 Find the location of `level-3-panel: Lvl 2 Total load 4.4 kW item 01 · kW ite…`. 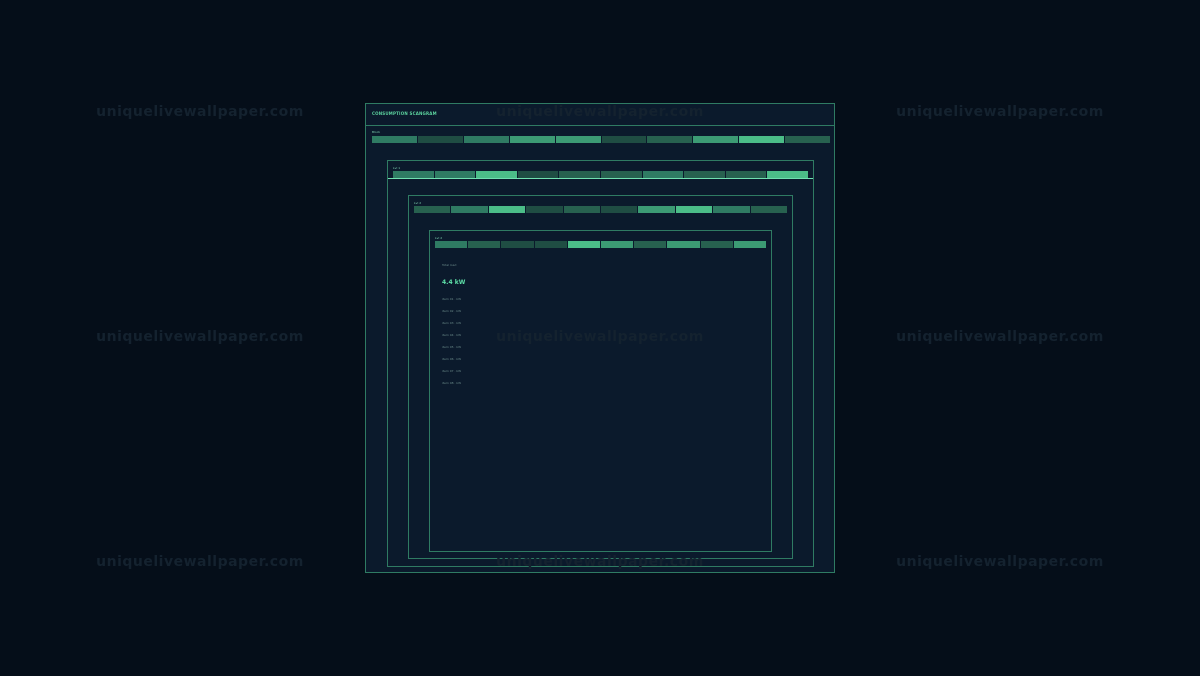

level-3-panel: Lvl 2 Total load 4.4 kW item 01 · kW ite… is located at coordinates (600, 391).